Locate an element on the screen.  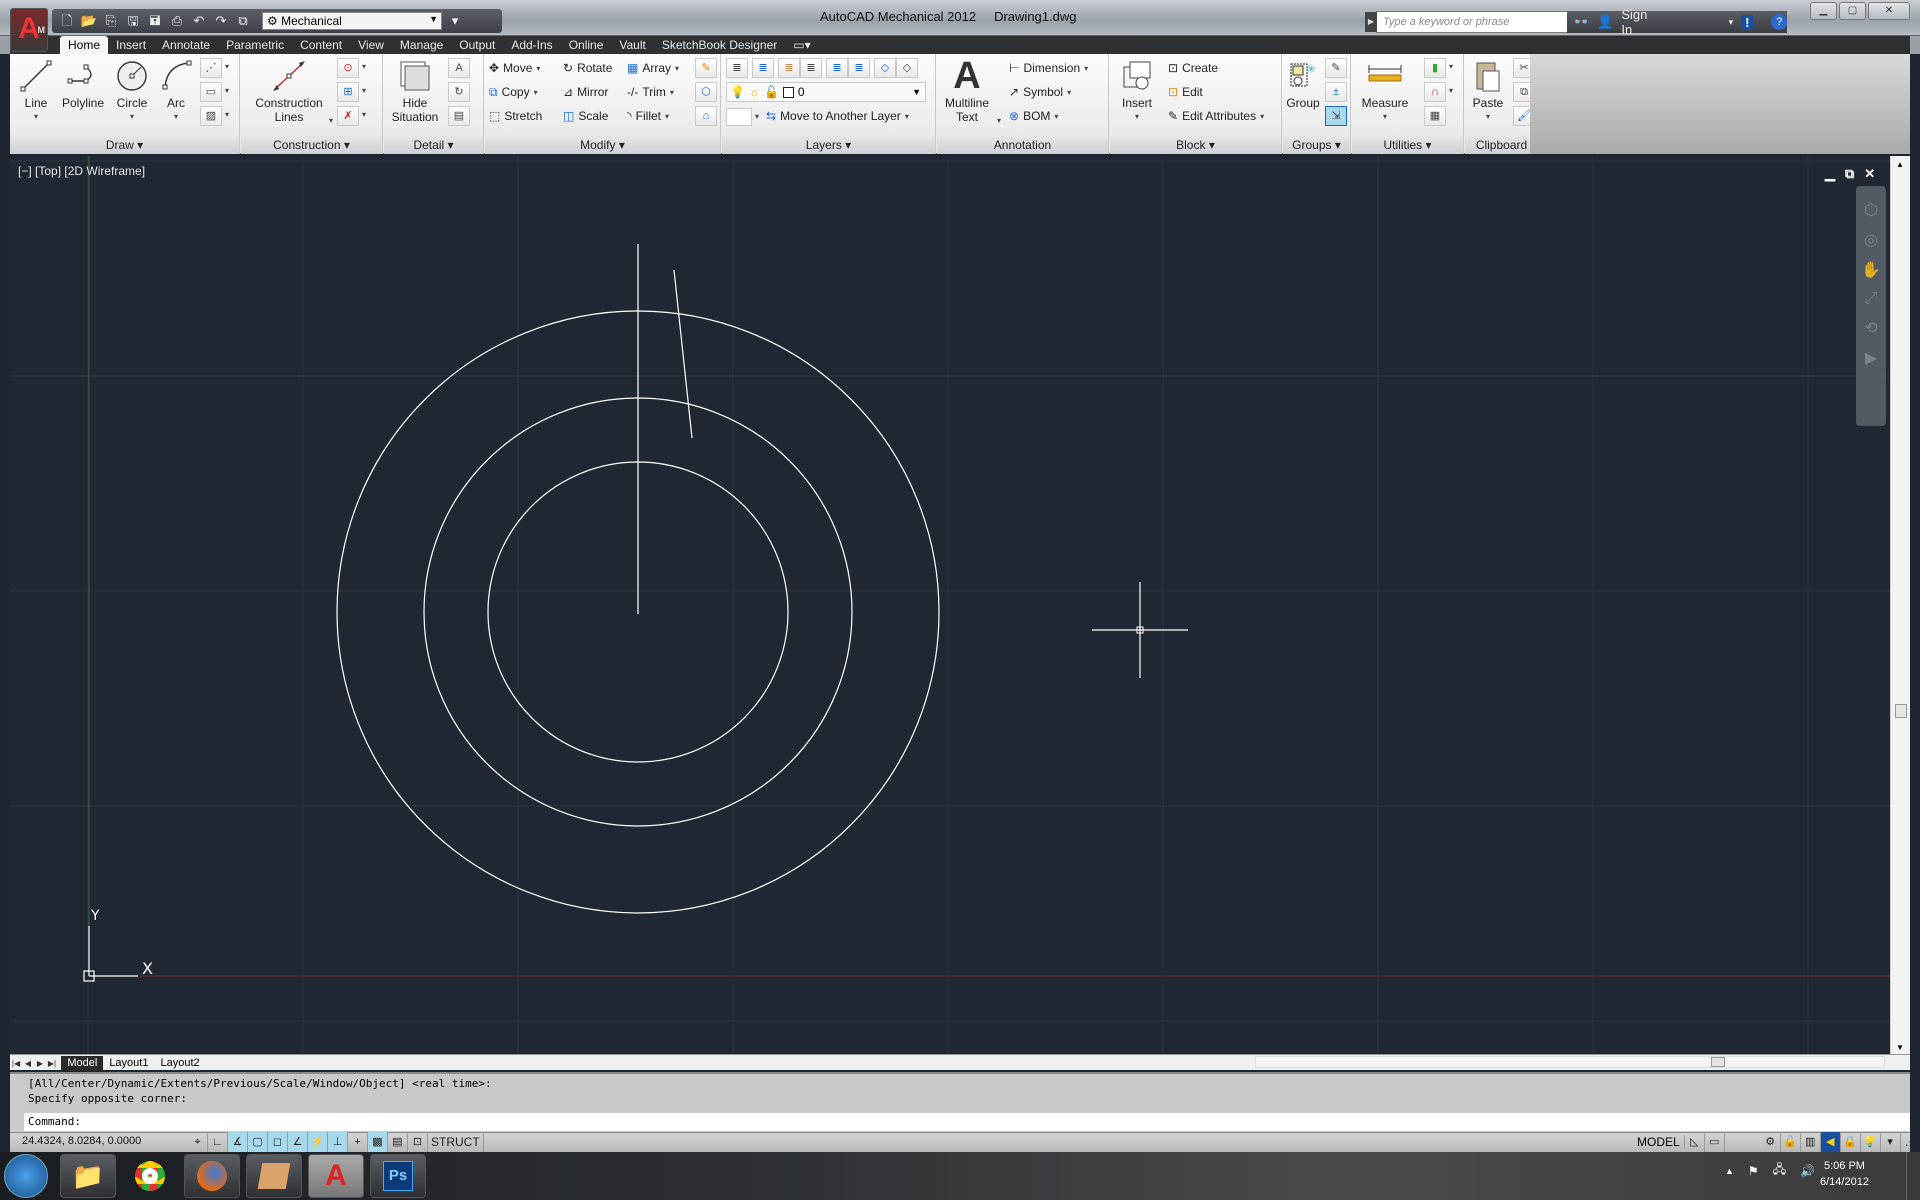
viewport-controls-label: [−] [Top] [2D Wireframe] is located at coordinates (81, 171).